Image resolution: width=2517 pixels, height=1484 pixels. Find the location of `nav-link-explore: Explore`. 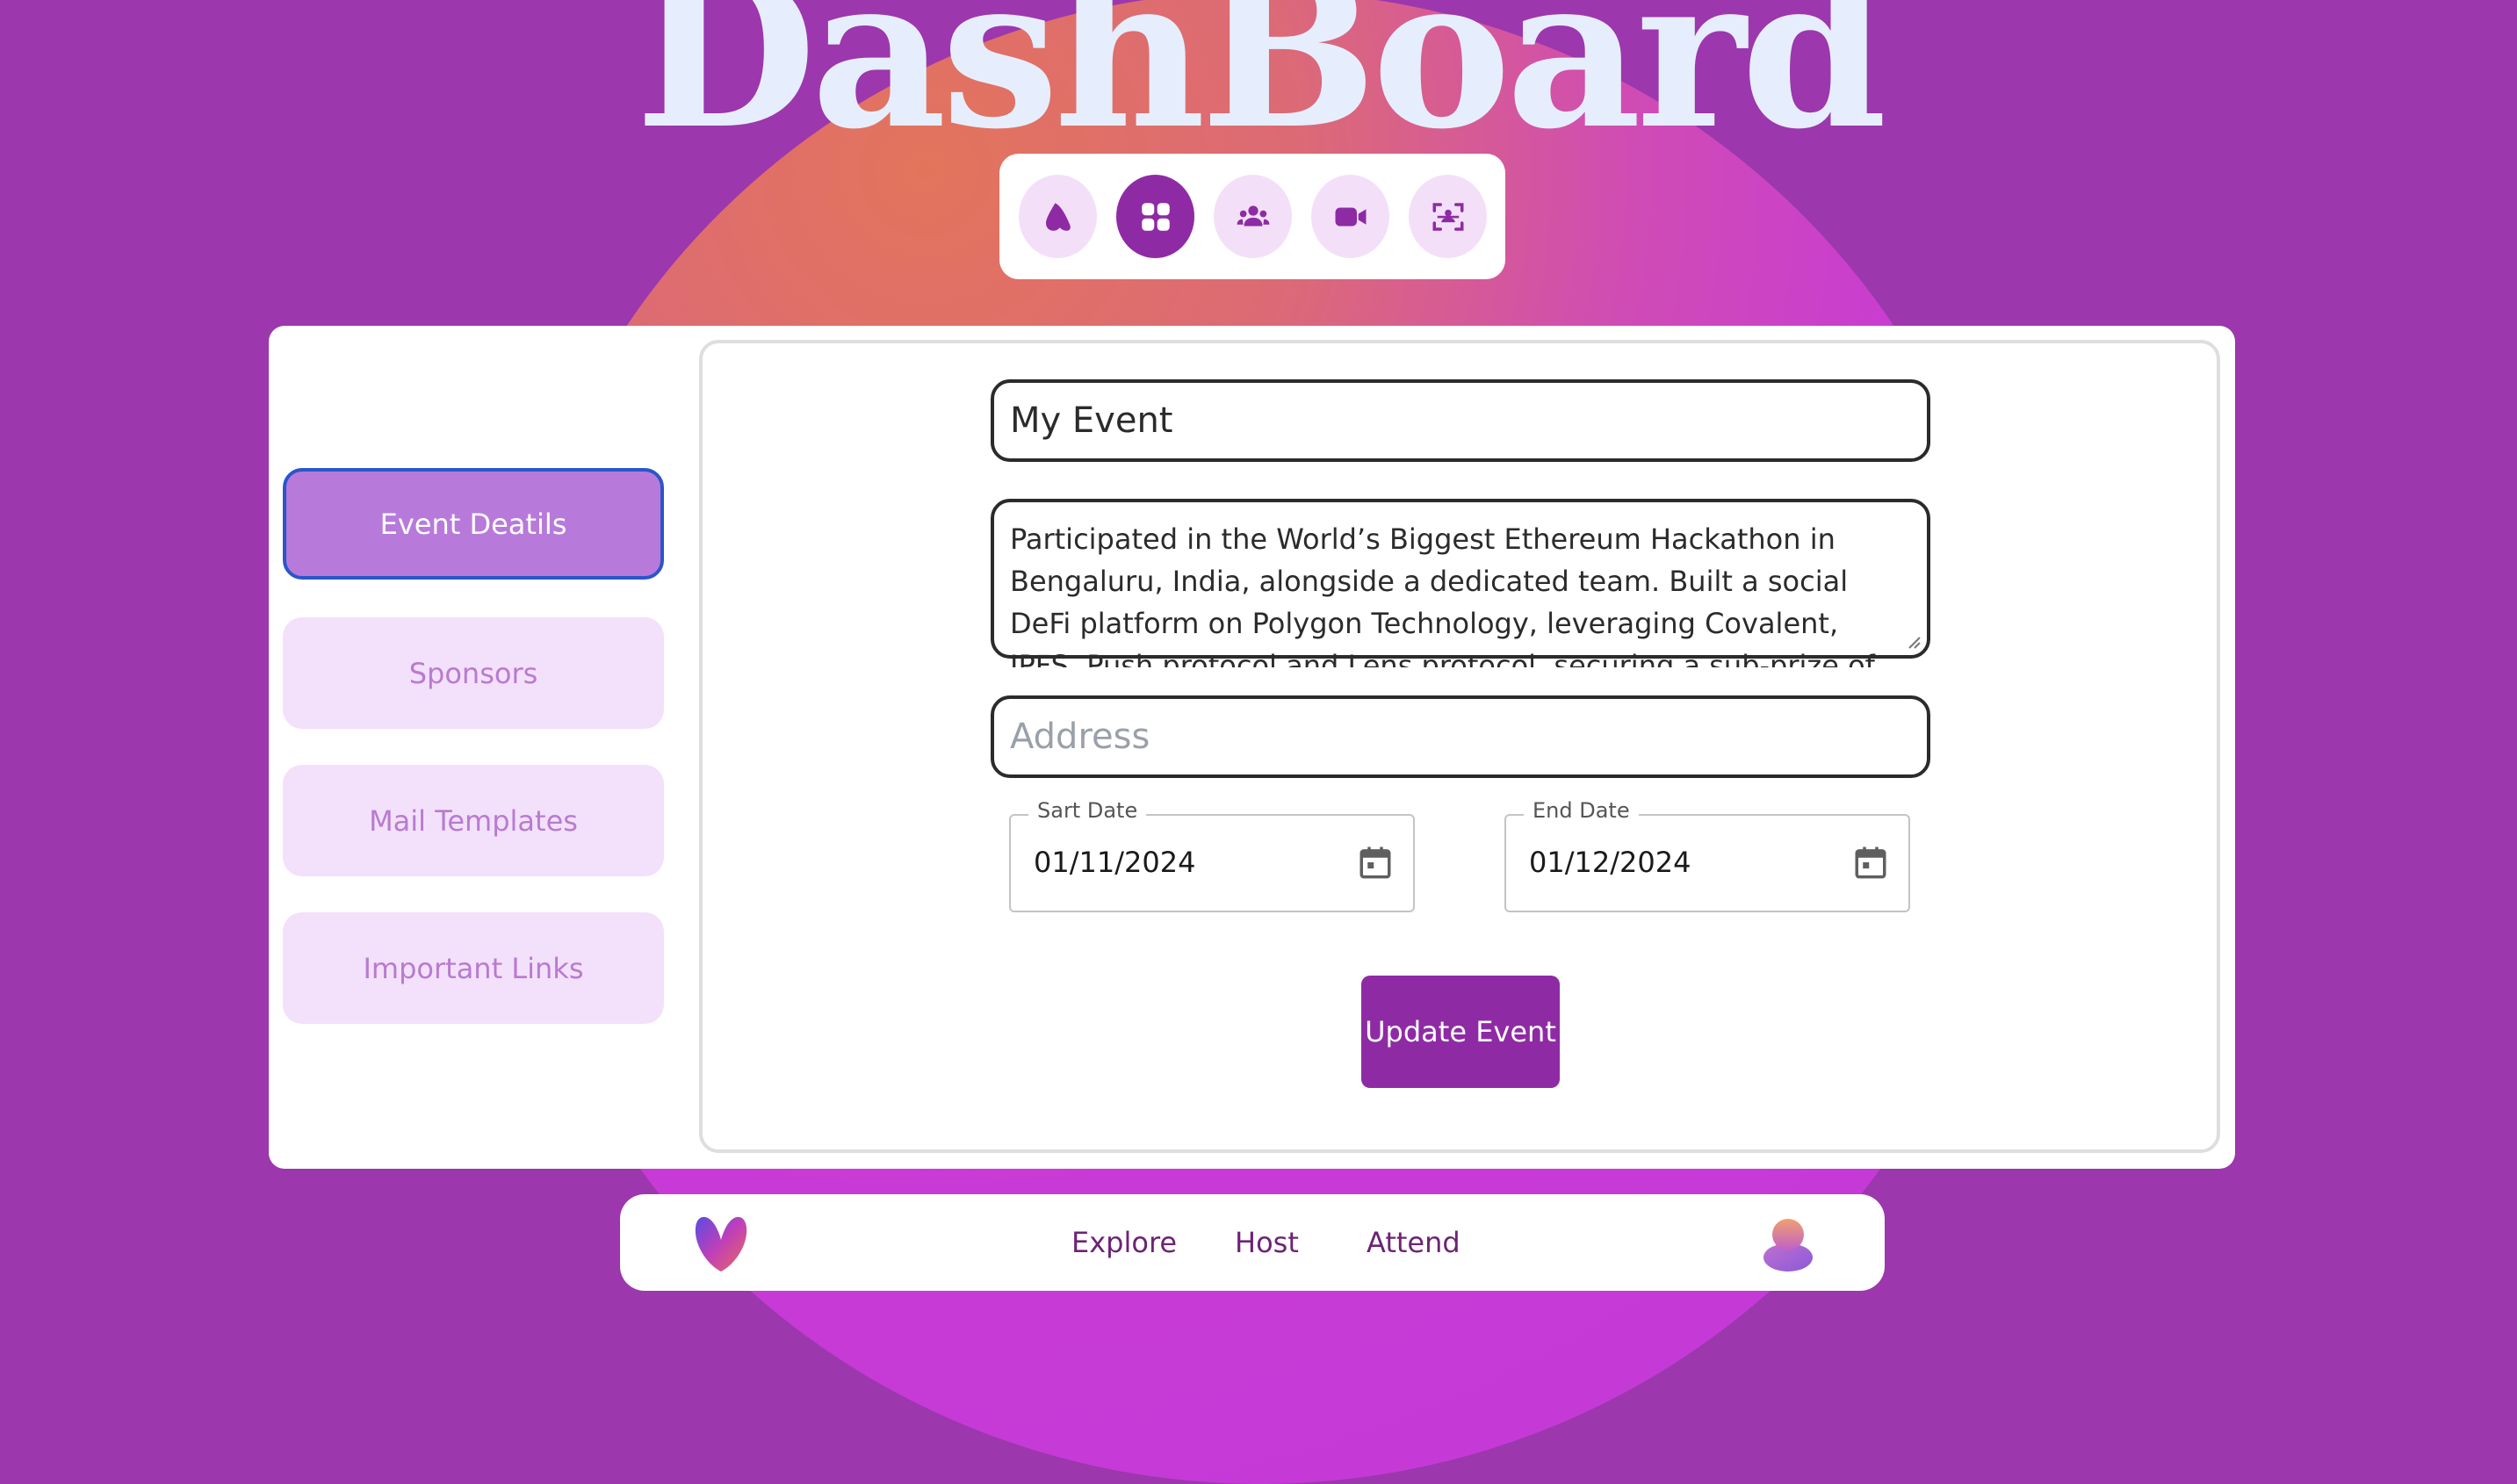

nav-link-explore: Explore is located at coordinates (1124, 1242).